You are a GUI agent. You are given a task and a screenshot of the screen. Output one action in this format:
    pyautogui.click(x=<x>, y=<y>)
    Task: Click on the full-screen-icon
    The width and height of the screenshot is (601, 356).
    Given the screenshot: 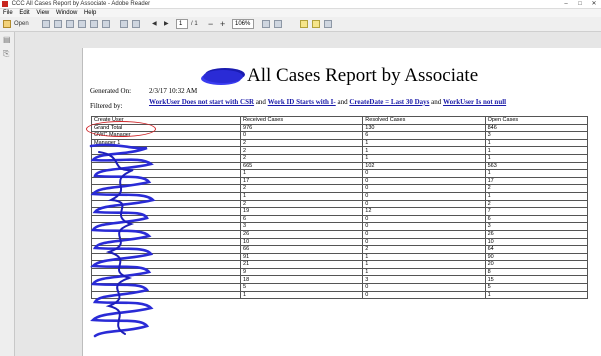 What is the action you would take?
    pyautogui.click(x=278, y=24)
    